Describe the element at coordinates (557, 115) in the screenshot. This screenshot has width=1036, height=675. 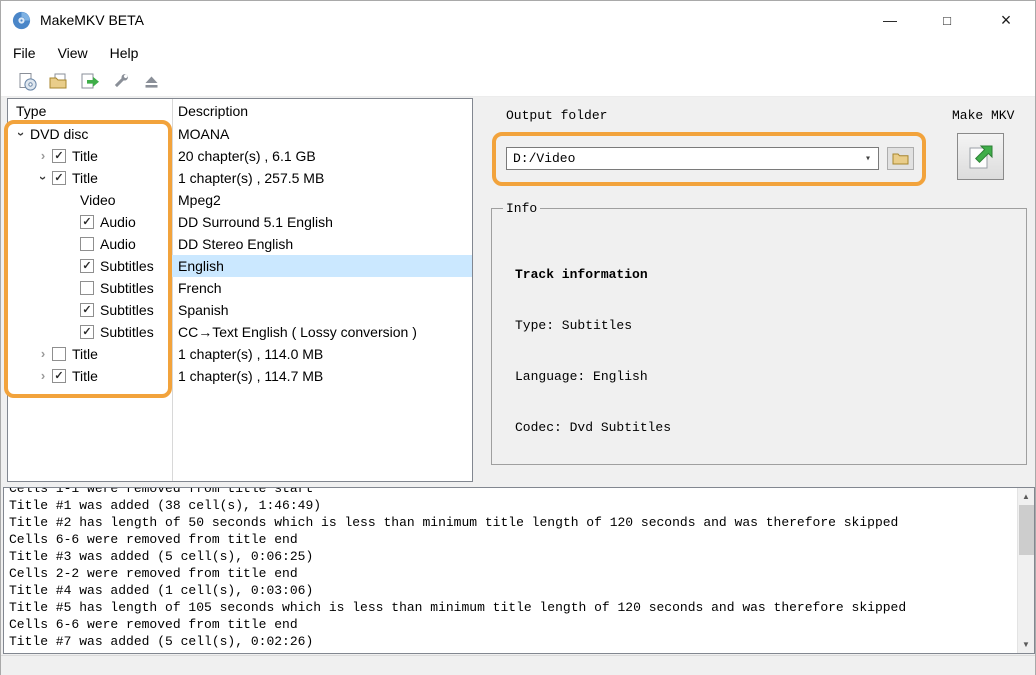
I see `output-folder-label: Output folder` at that location.